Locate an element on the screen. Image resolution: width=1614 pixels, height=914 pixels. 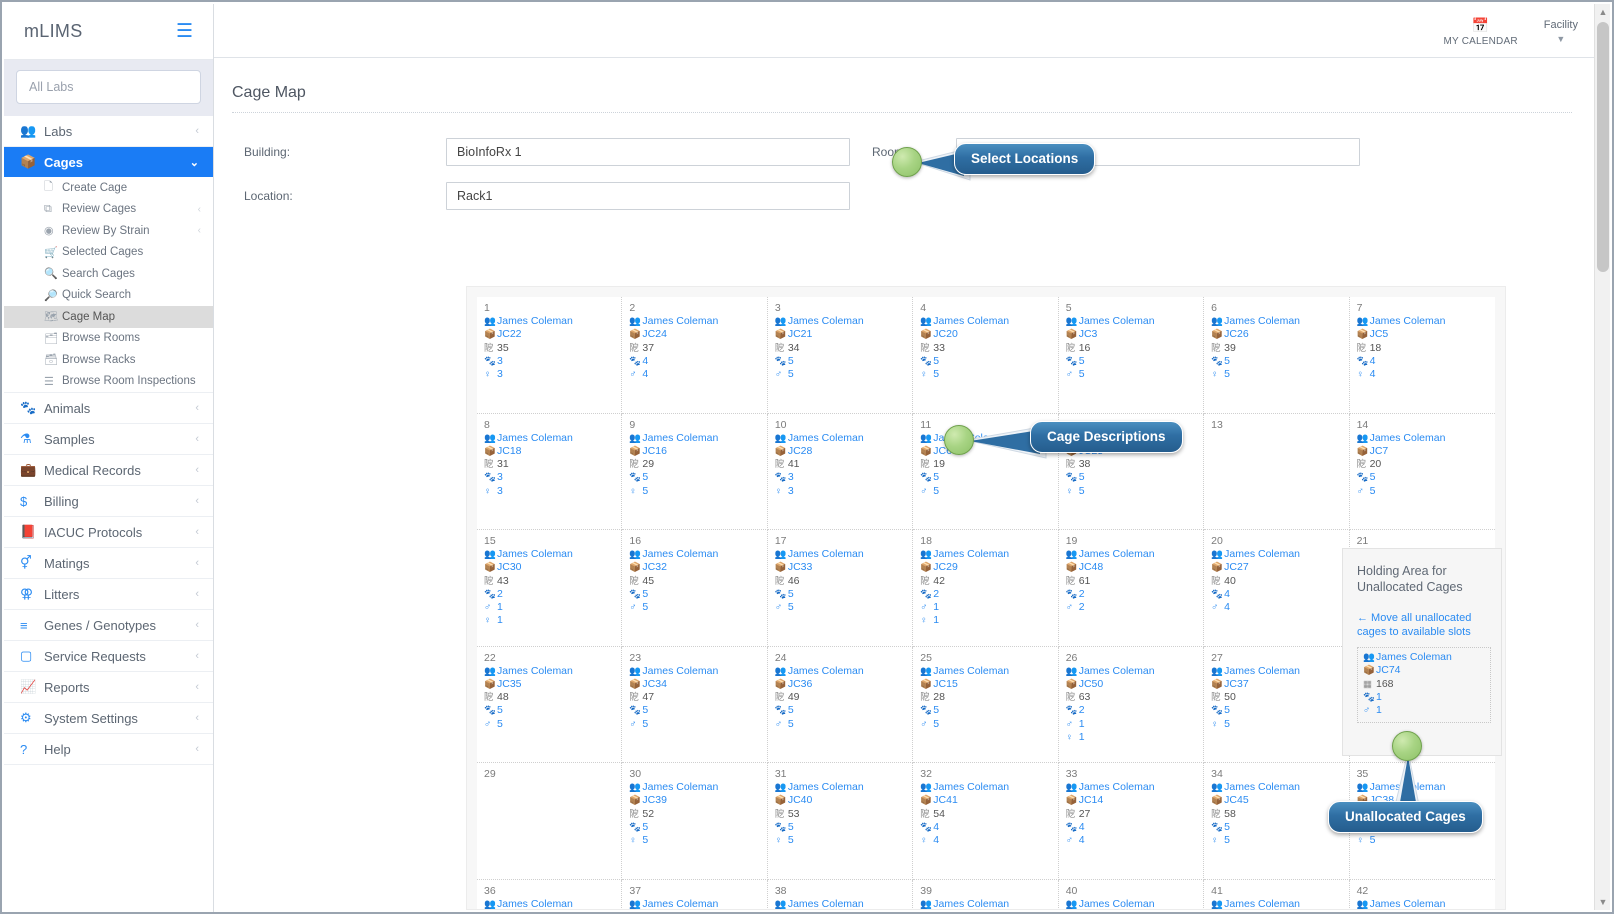
cage-cell: 19 👥 James Coleman 📦 JC48 阸 61 🐾 2 ♂ 2 is located at coordinates (1131, 588).